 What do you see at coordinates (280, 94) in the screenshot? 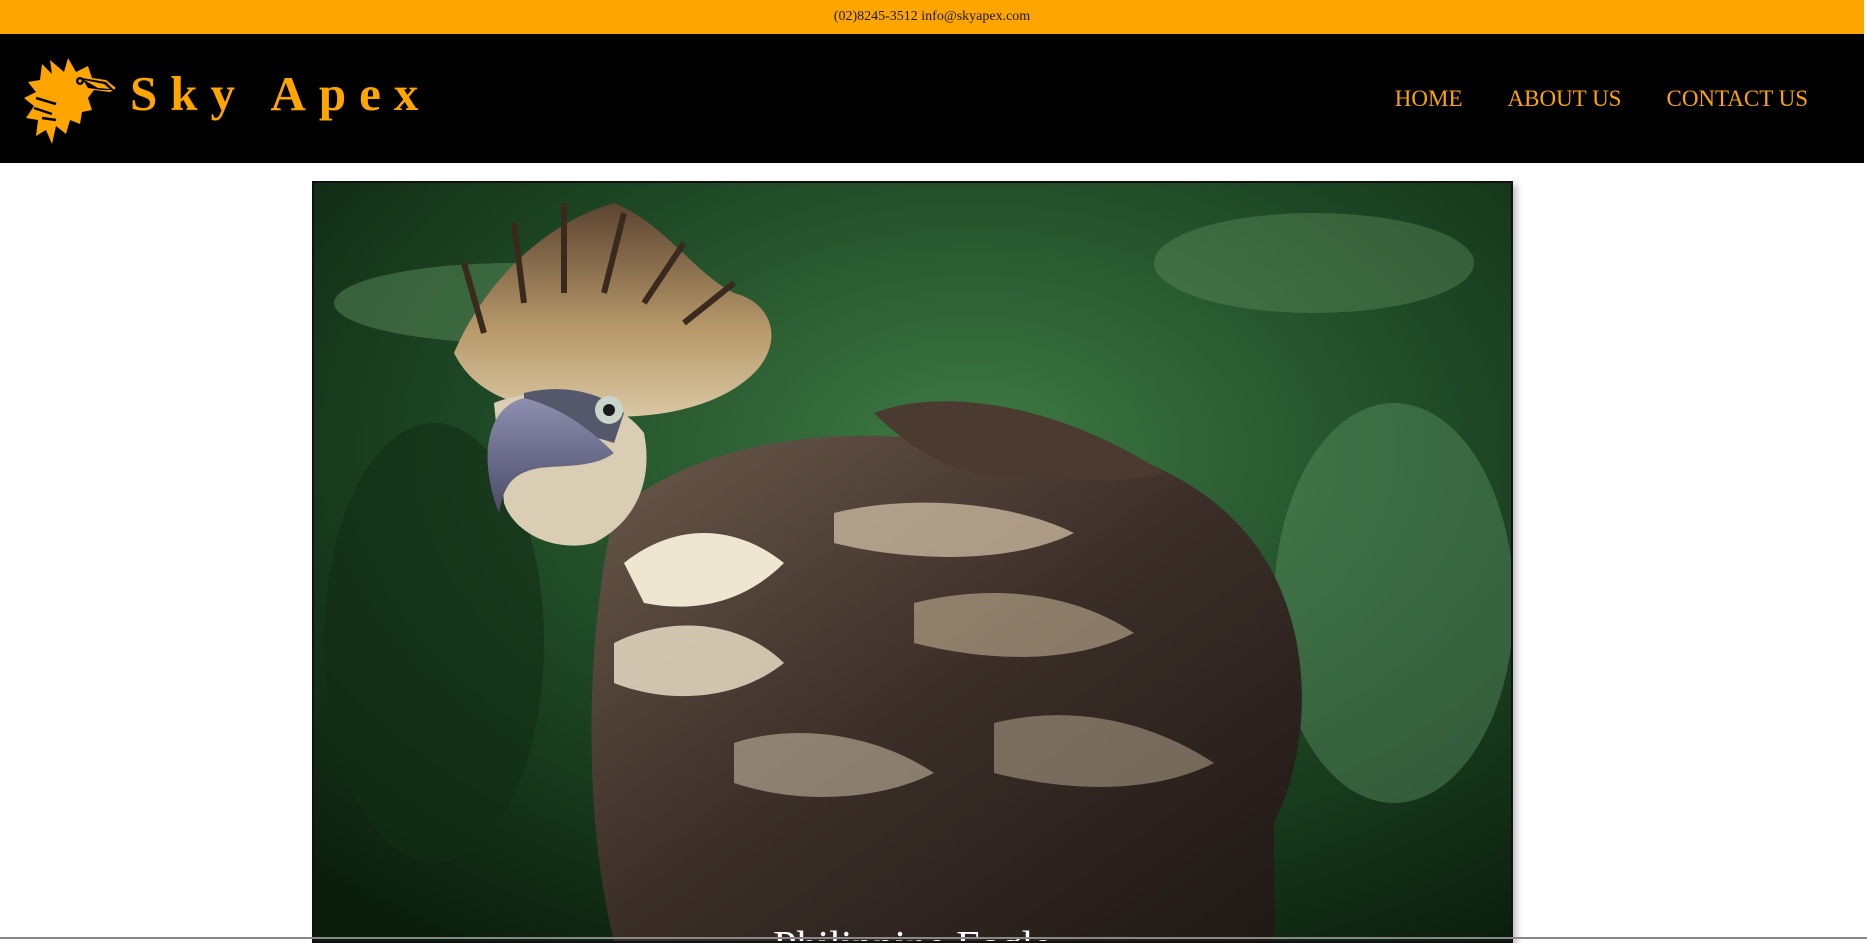
I see `brand-name: Sky Apex` at bounding box center [280, 94].